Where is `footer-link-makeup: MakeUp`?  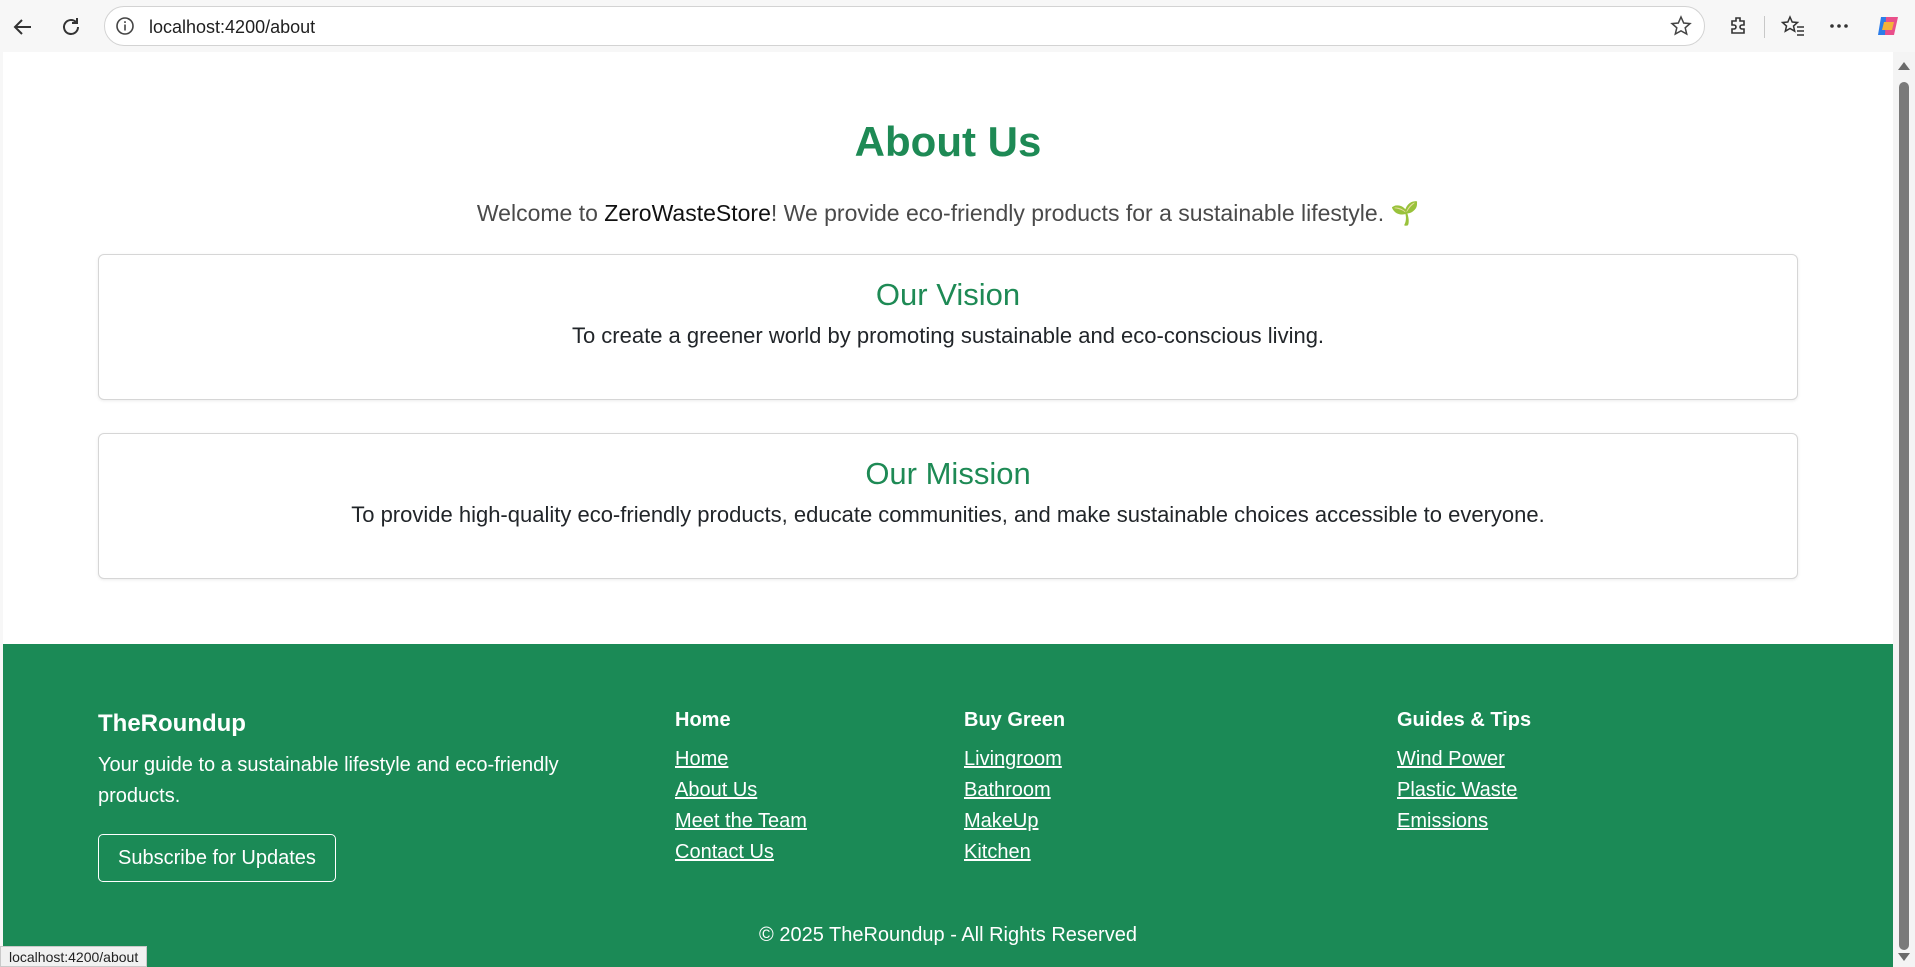
footer-link-makeup: MakeUp is located at coordinates (1014, 821).